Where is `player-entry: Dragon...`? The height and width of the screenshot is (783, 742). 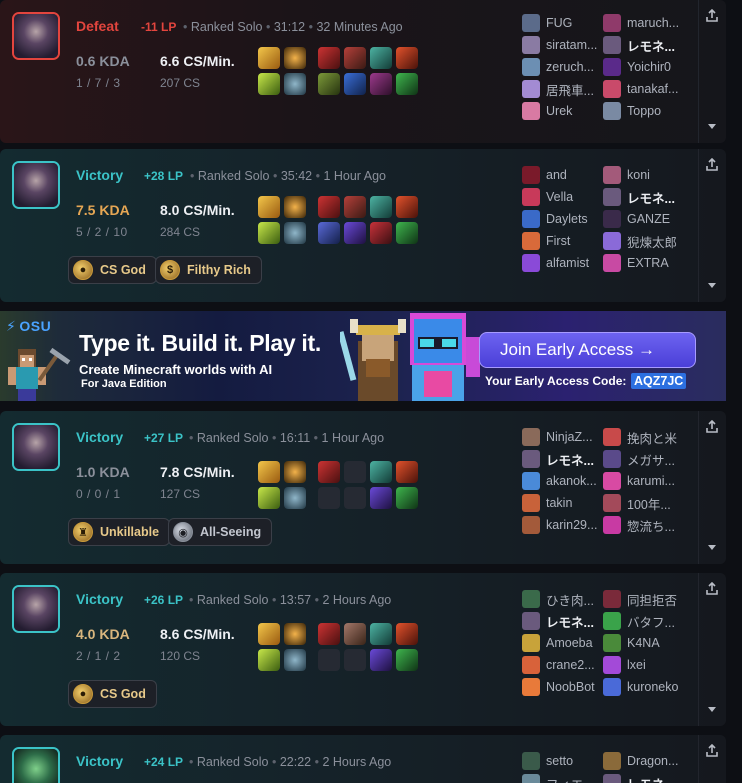
player-entry: Dragon... is located at coordinates (642, 761).